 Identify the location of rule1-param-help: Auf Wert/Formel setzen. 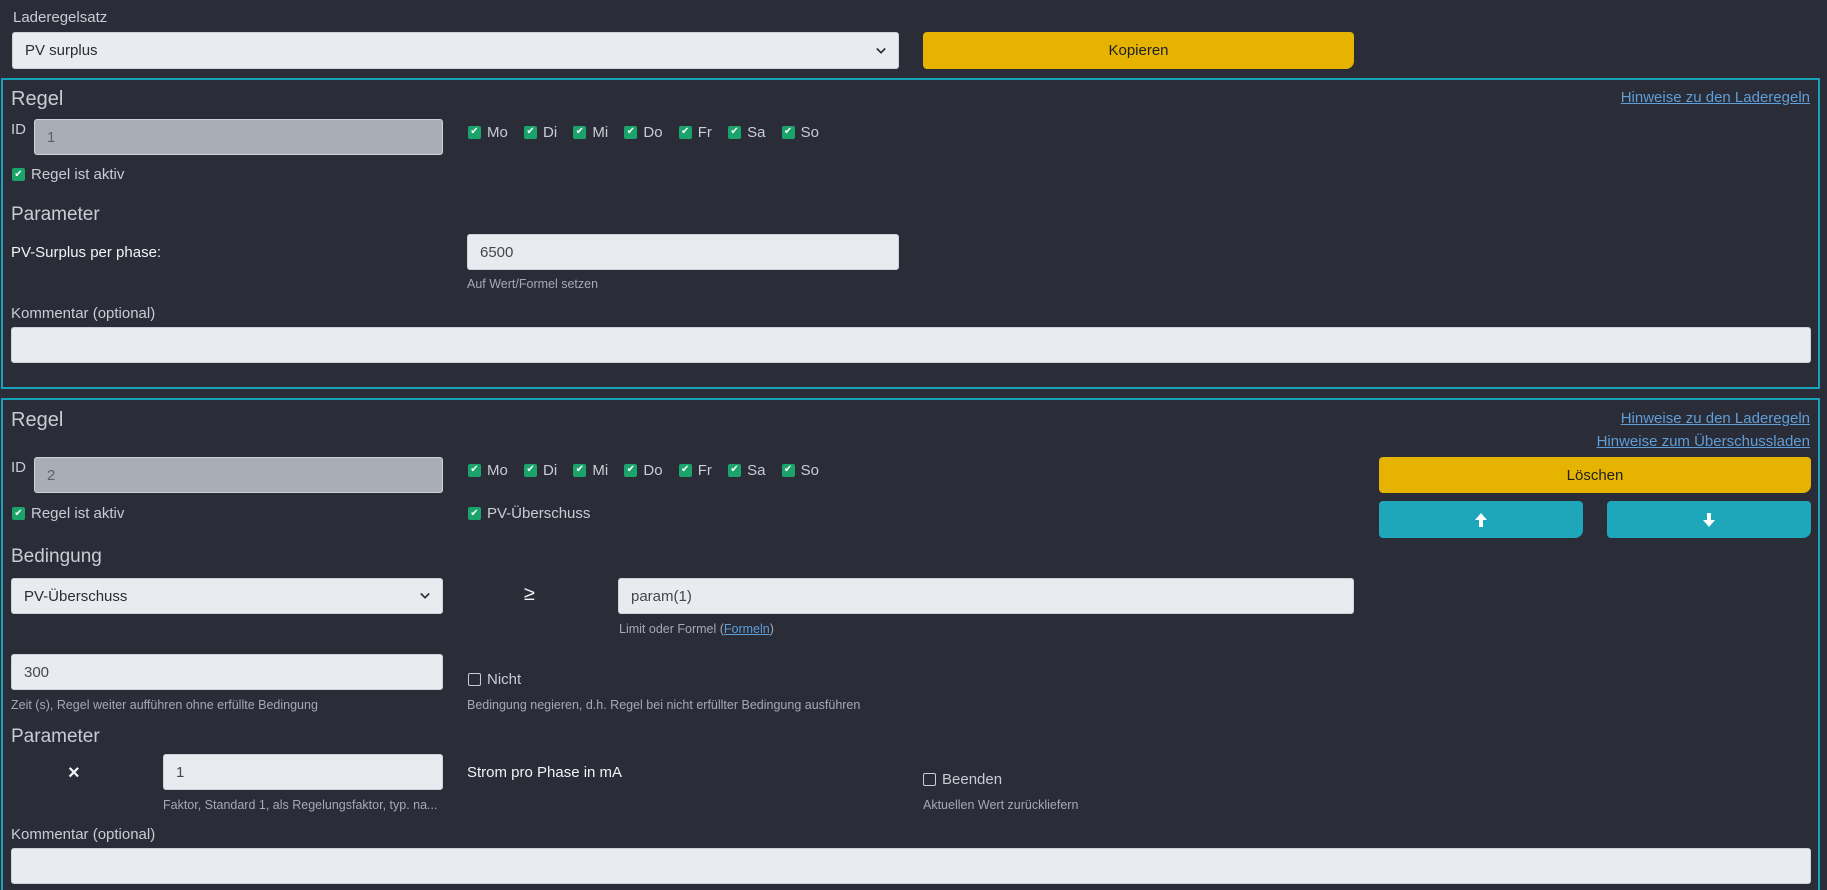
(533, 284).